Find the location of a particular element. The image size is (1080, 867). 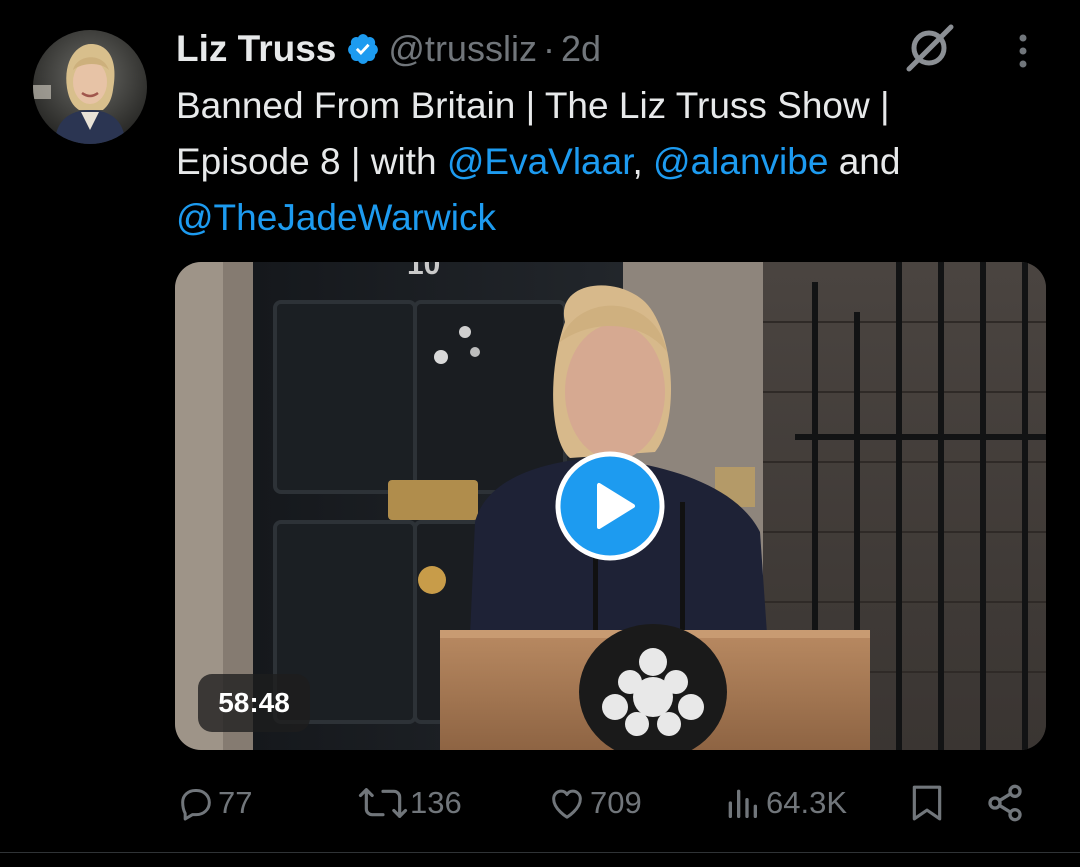

heart-icon is located at coordinates (567, 804).